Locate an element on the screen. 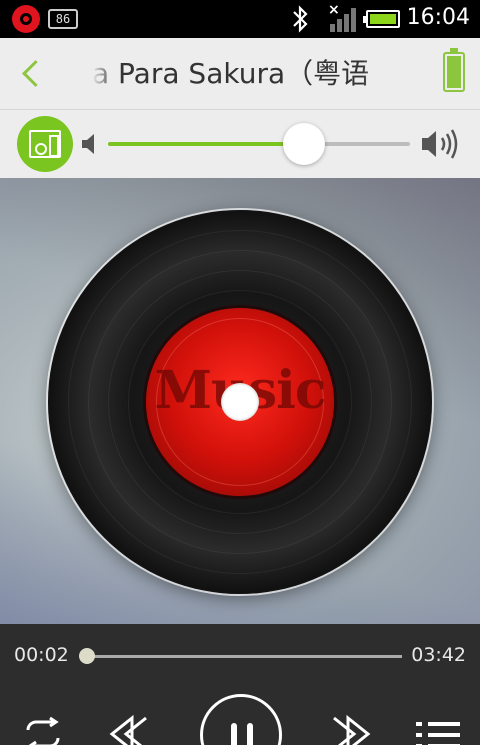  seek-thumb is located at coordinates (87, 656).